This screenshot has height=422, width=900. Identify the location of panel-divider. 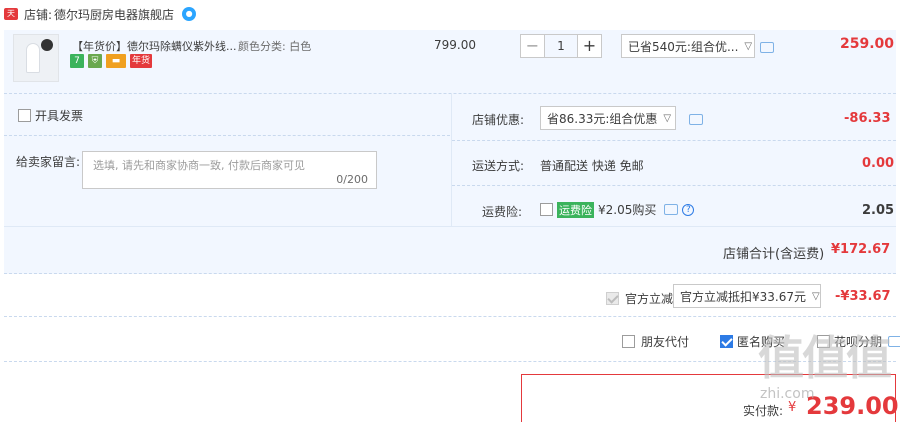
(451, 160).